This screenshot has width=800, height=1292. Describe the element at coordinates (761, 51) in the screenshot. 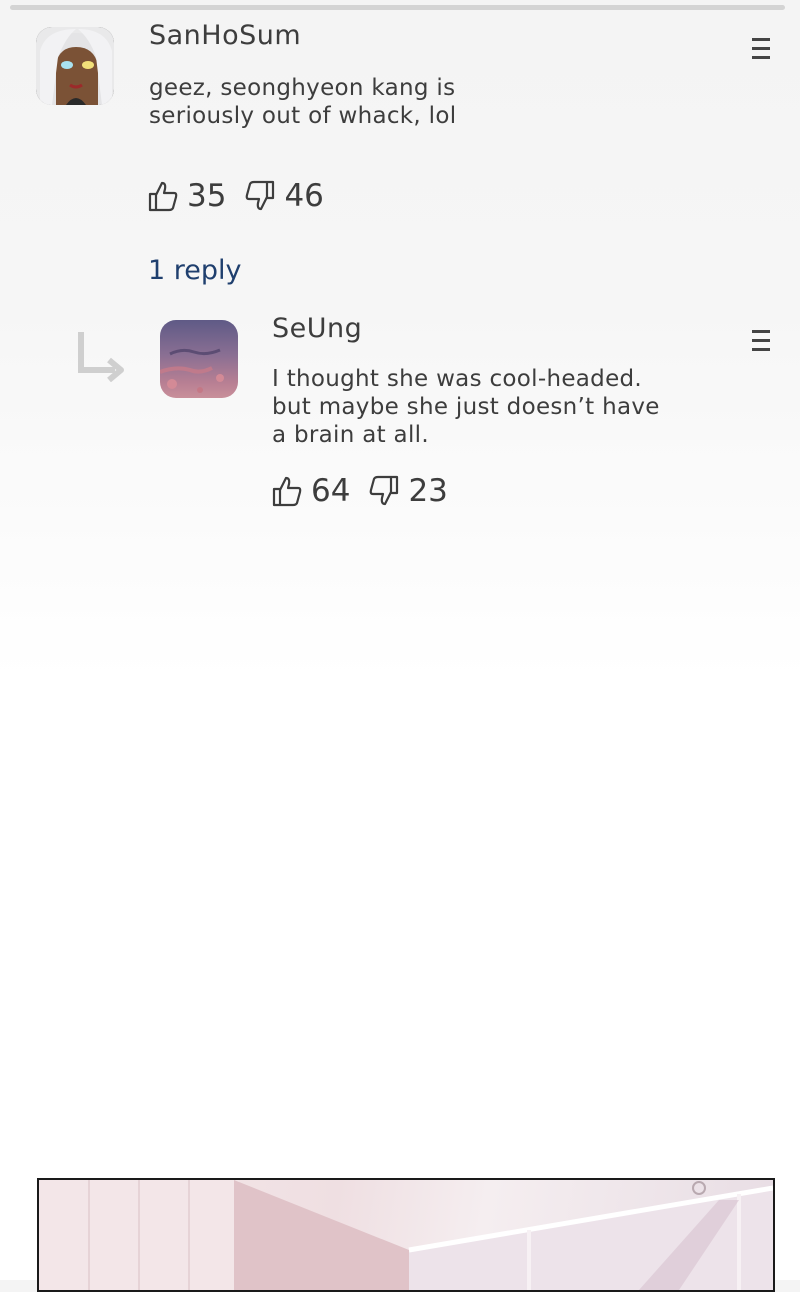

I see `more-menu-icon` at that location.